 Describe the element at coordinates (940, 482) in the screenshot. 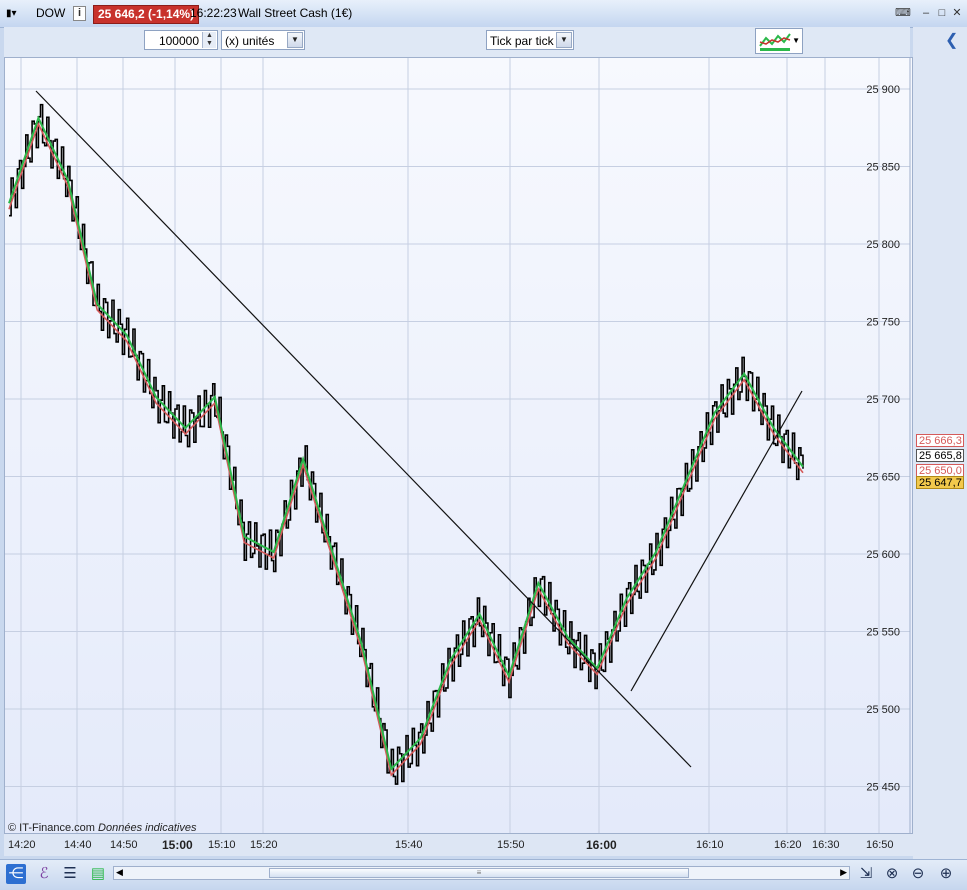

I see `price-tag-4: 25 647,7` at that location.